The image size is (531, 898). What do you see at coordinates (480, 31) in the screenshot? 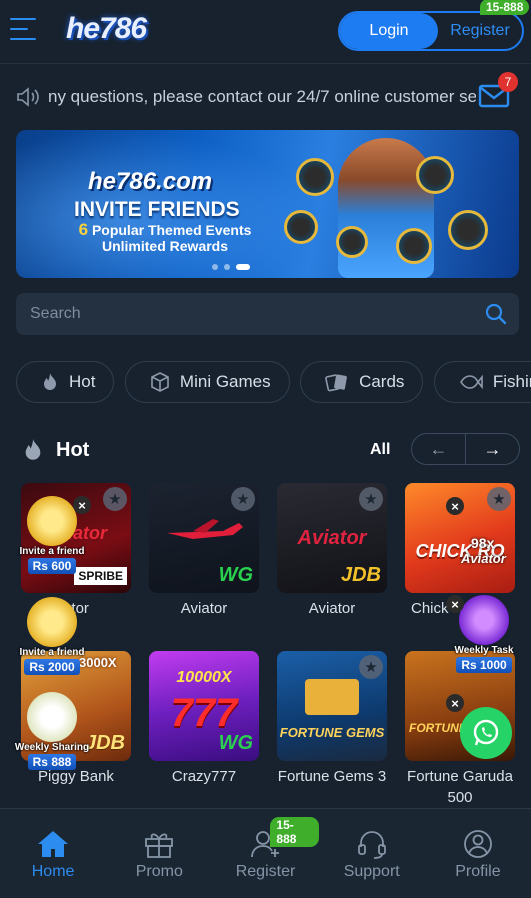
I see `register-button: Register` at bounding box center [480, 31].